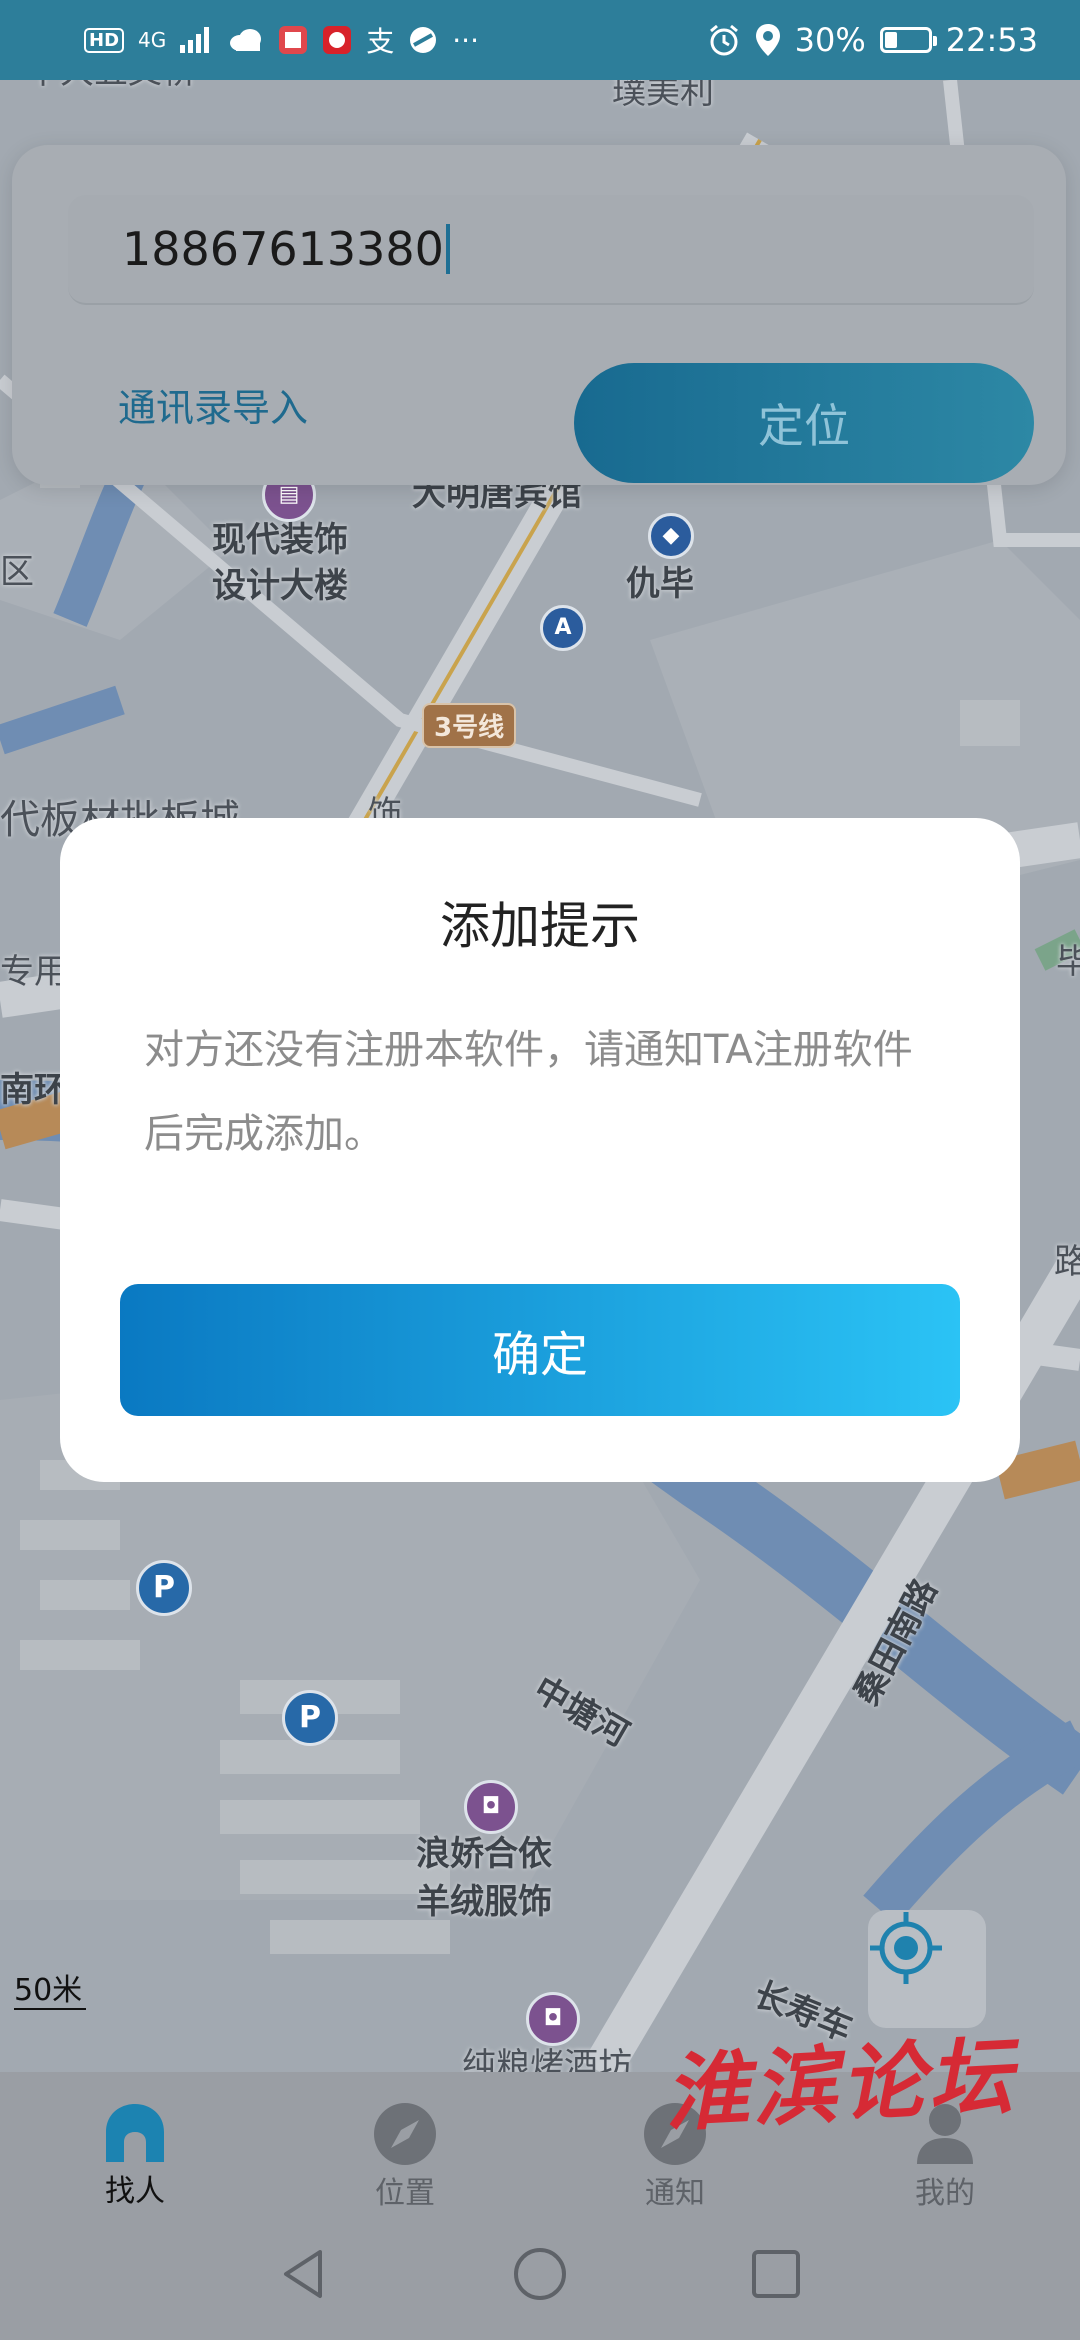 The image size is (1080, 2340). Describe the element at coordinates (908, 40) in the screenshot. I see `battery-icon` at that location.